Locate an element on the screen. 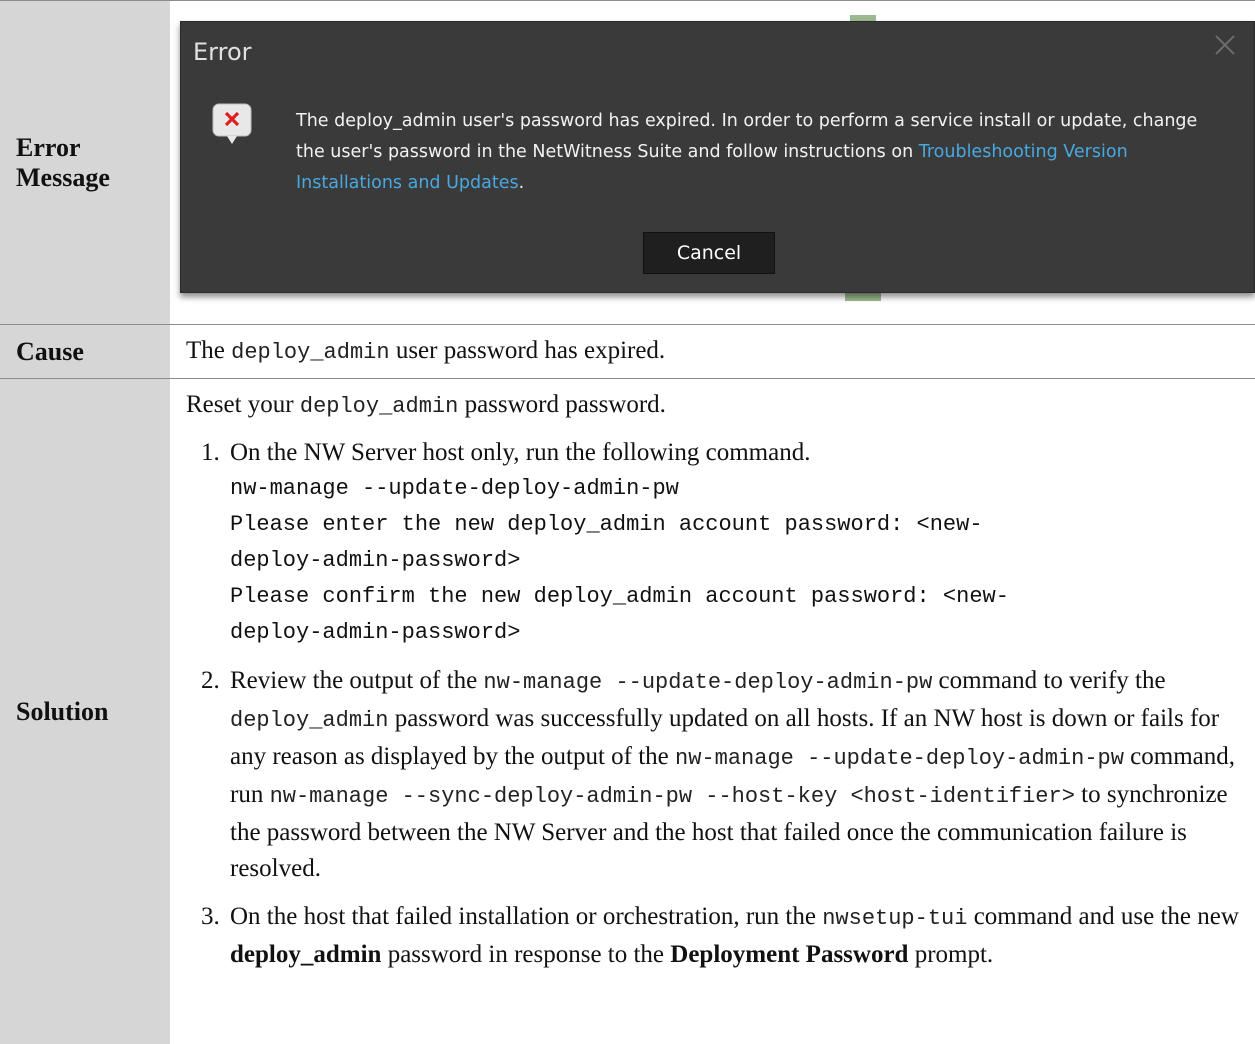 The height and width of the screenshot is (1044, 1255). dialog-message-end: . is located at coordinates (522, 183).